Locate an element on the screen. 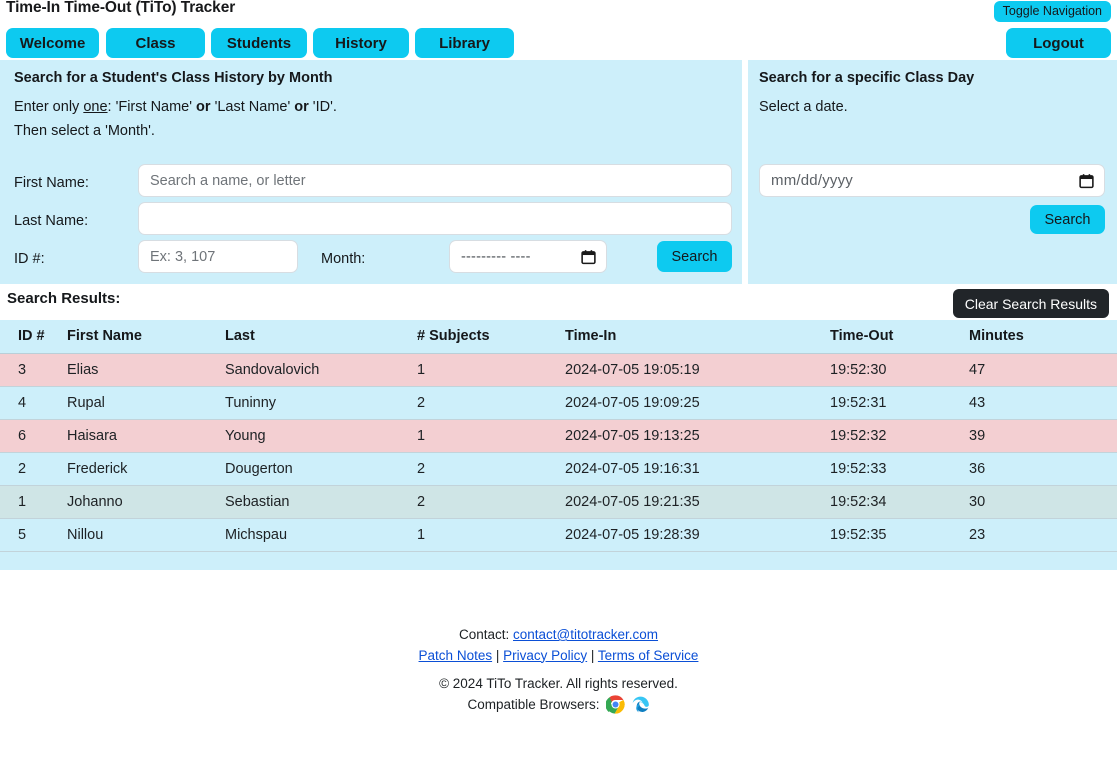 The height and width of the screenshot is (758, 1117). cell-minutes: 23 is located at coordinates (1043, 535).